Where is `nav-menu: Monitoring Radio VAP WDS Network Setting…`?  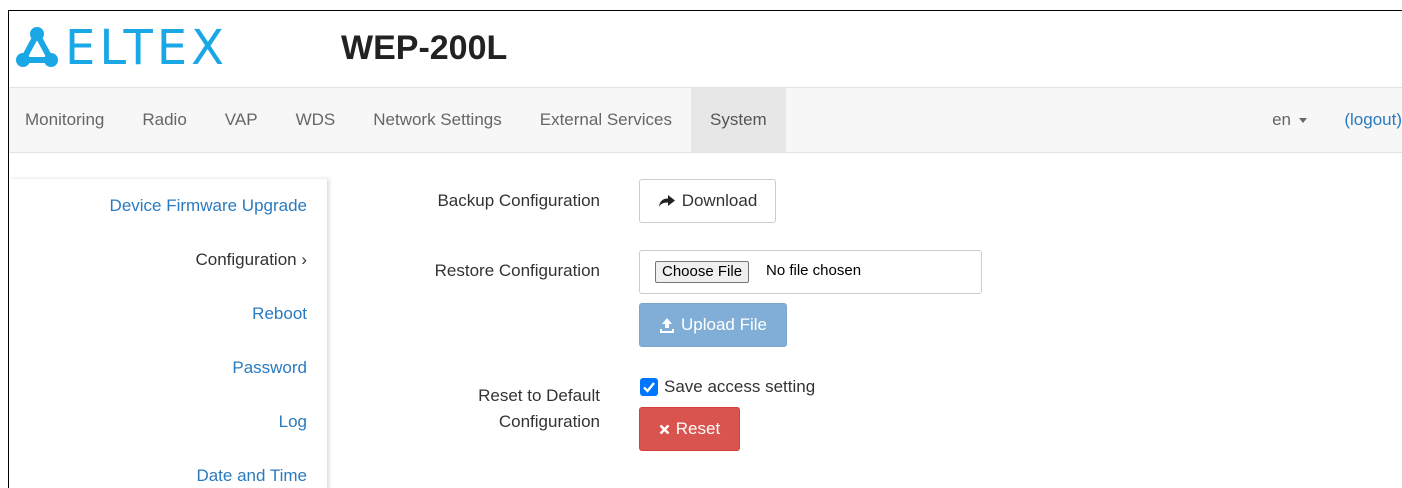 nav-menu: Monitoring Radio VAP WDS Network Setting… is located at coordinates (397, 120).